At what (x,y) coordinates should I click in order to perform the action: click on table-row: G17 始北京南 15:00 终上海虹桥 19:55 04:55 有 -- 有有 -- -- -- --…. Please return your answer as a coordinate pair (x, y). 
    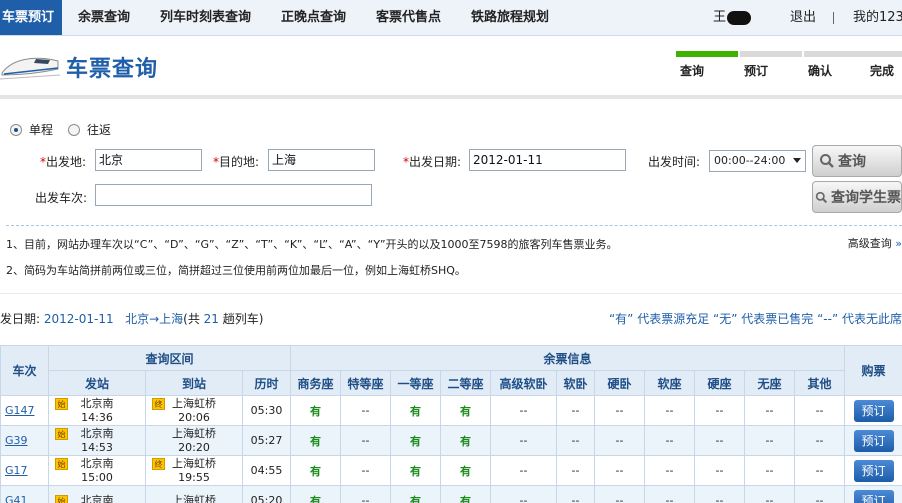
    Looking at the image, I should click on (451, 470).